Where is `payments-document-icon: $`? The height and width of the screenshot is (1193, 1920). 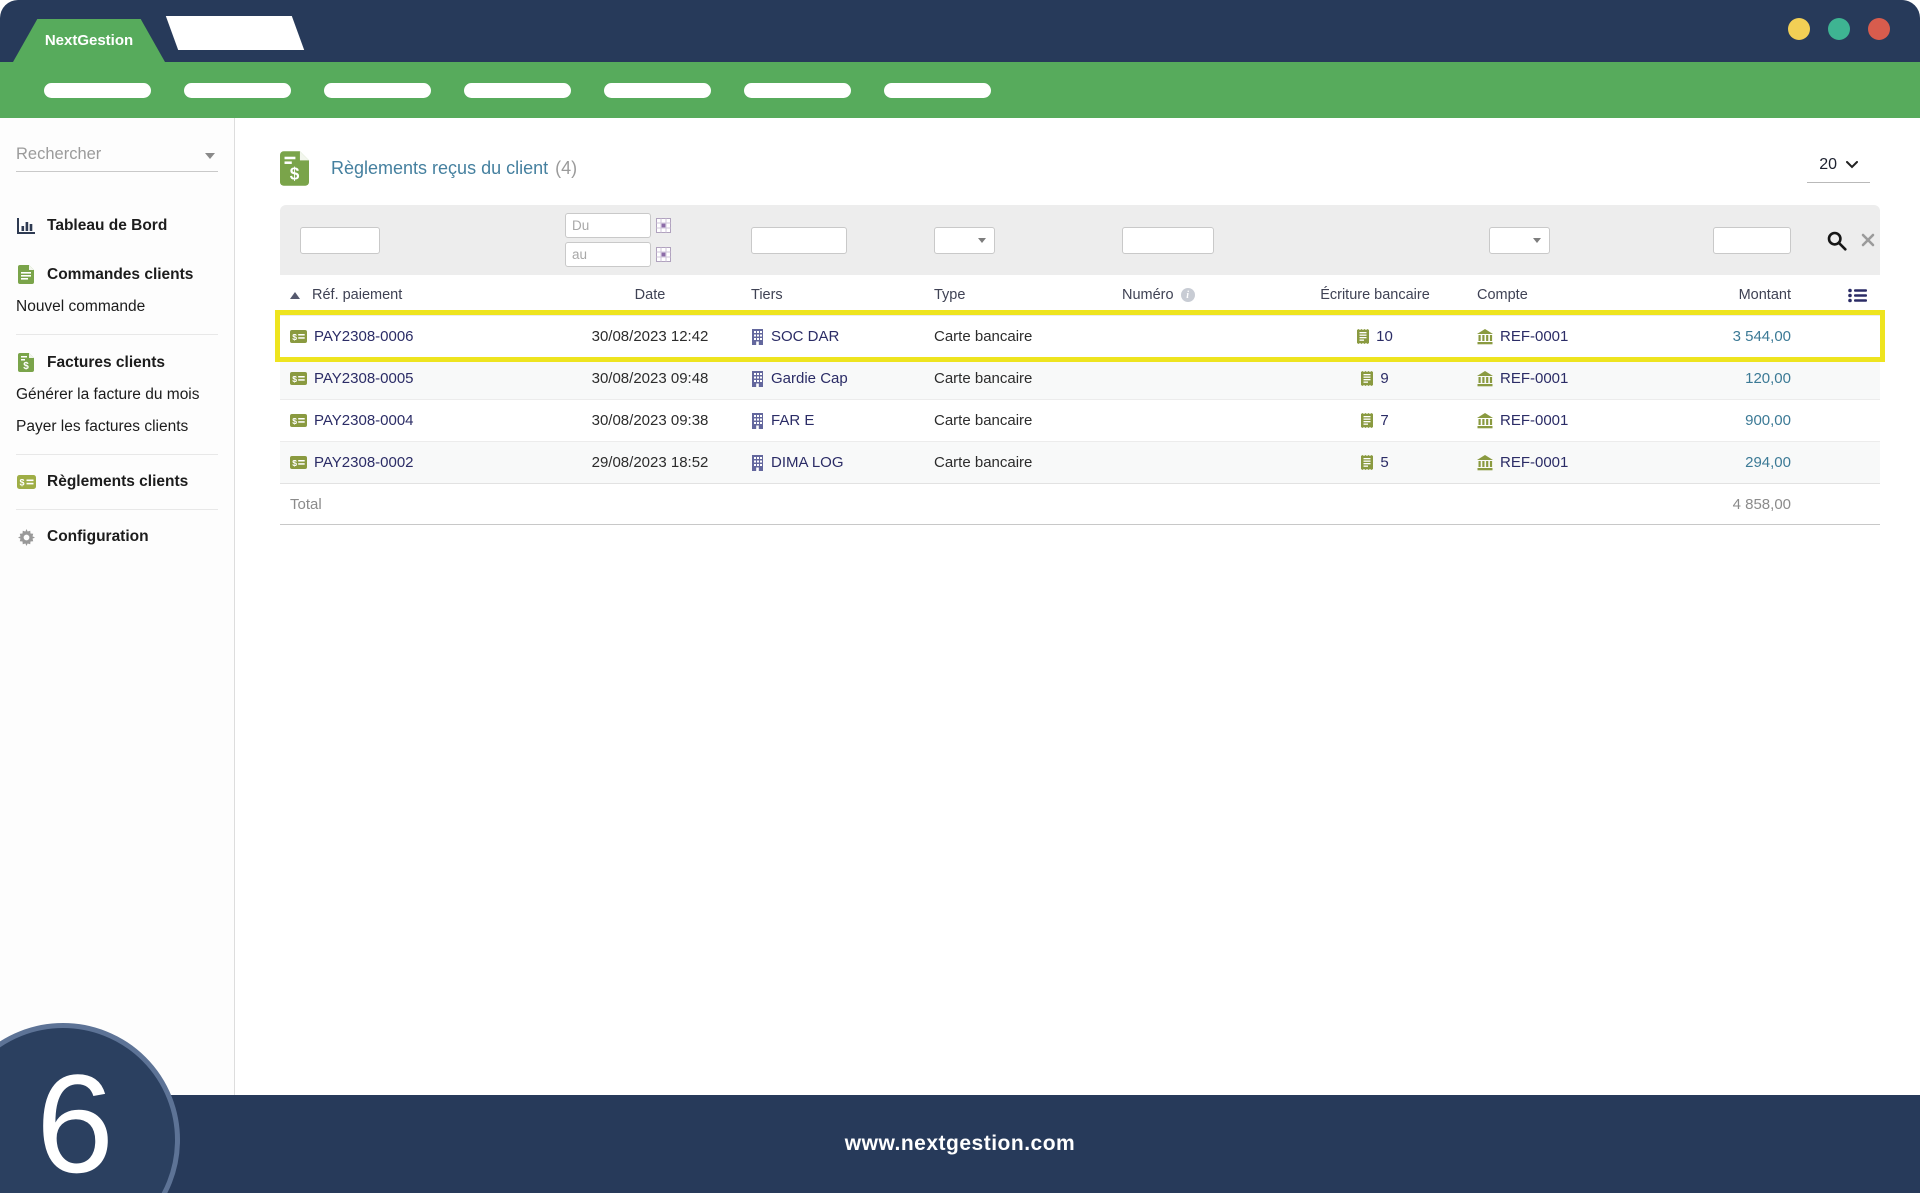 payments-document-icon: $ is located at coordinates (294, 168).